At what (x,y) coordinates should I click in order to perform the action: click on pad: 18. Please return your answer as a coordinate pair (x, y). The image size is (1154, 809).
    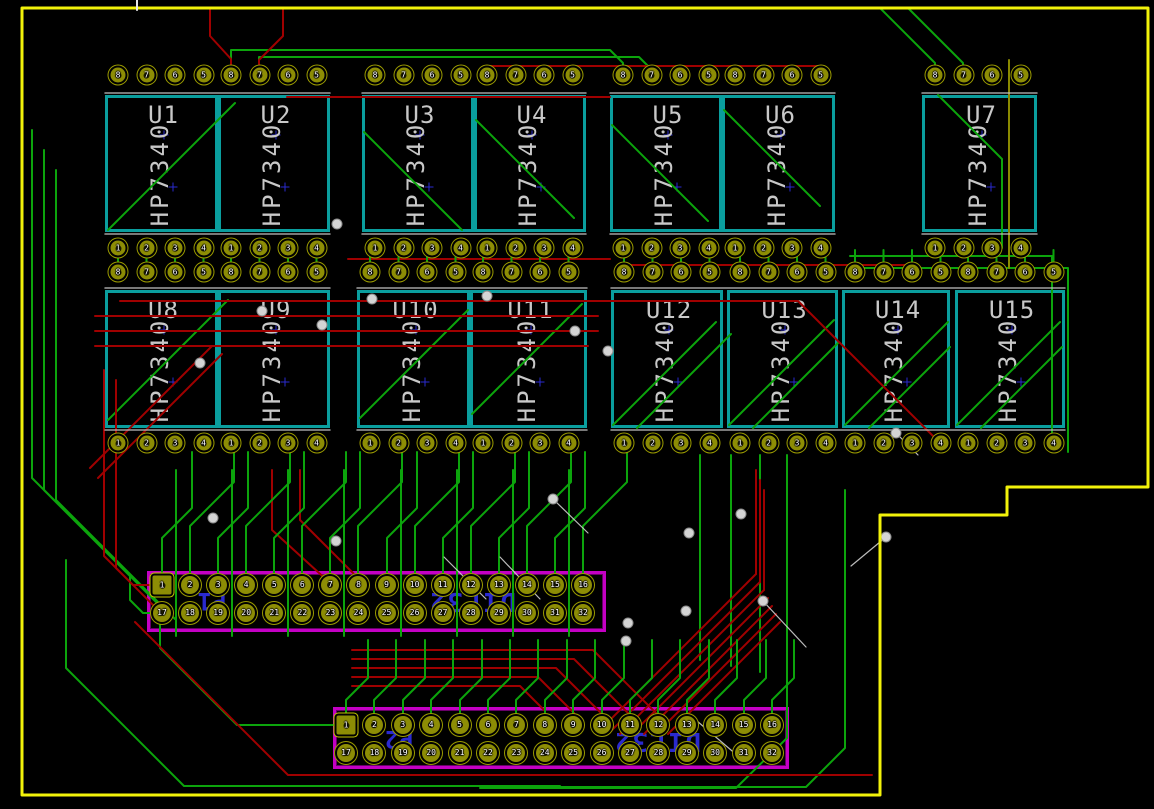
    Looking at the image, I should click on (374, 753).